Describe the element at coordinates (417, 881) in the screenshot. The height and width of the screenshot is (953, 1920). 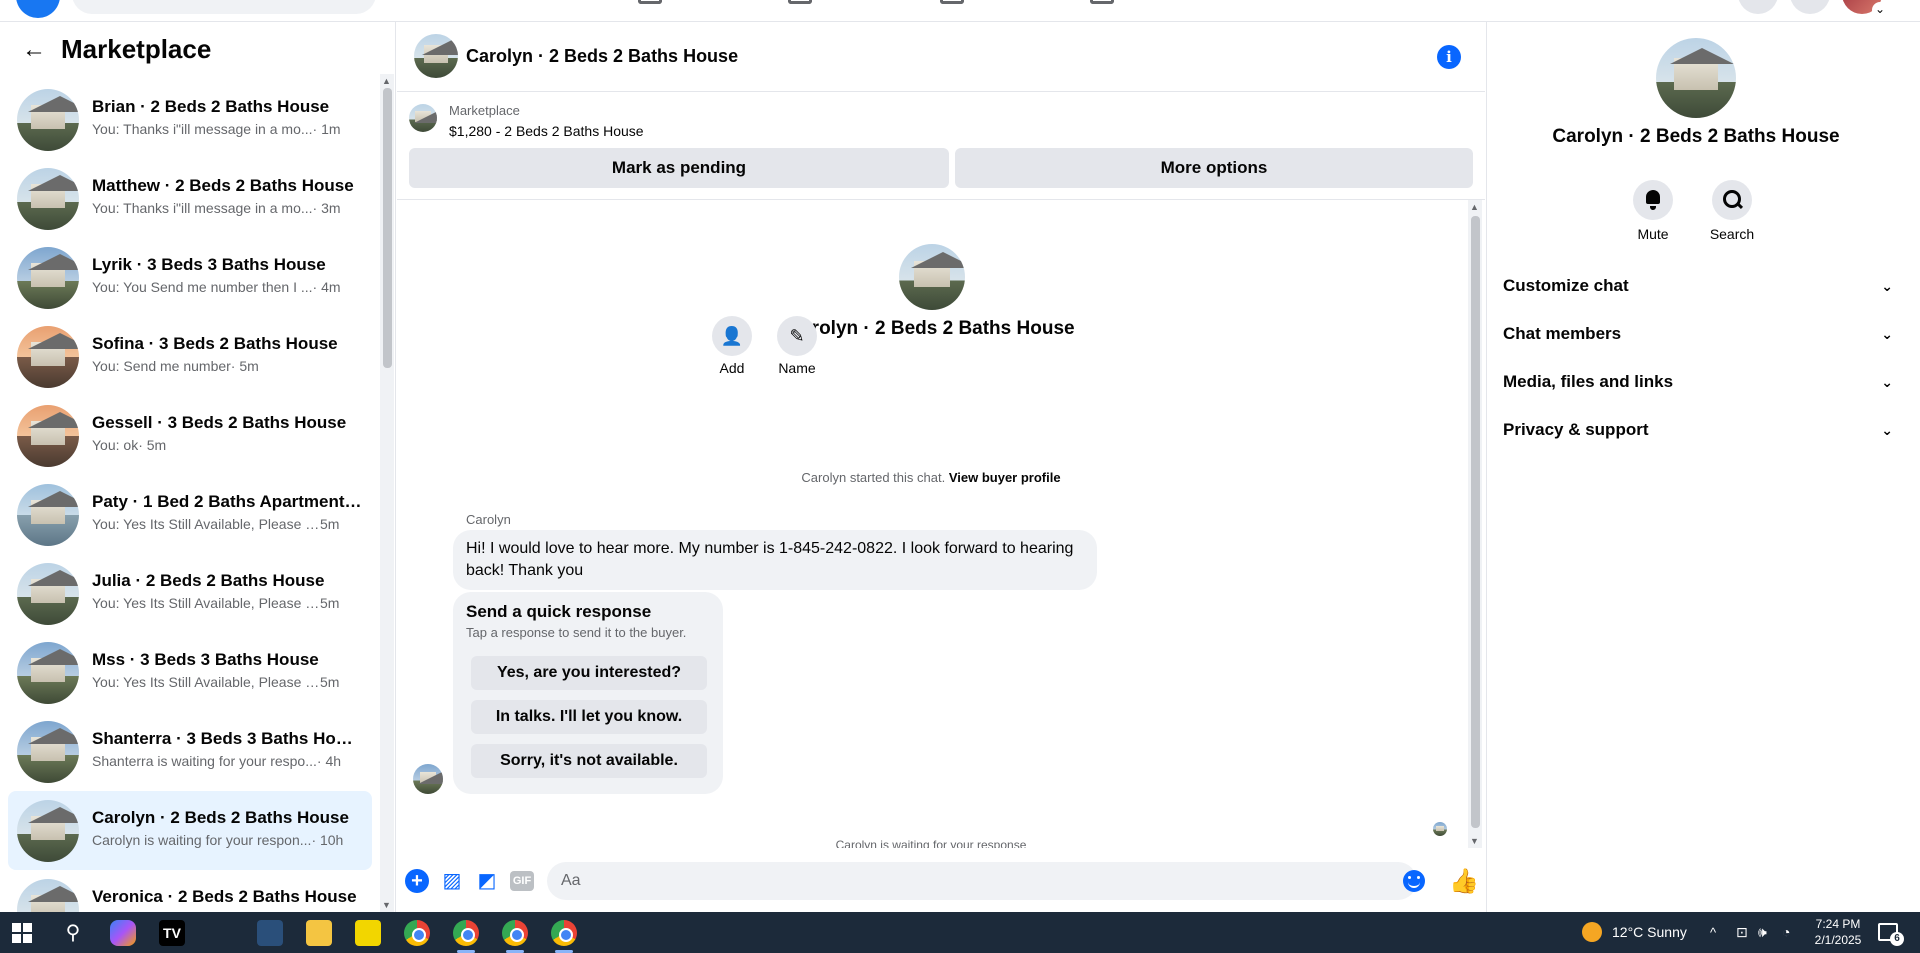
I see `plus-icon: +` at that location.